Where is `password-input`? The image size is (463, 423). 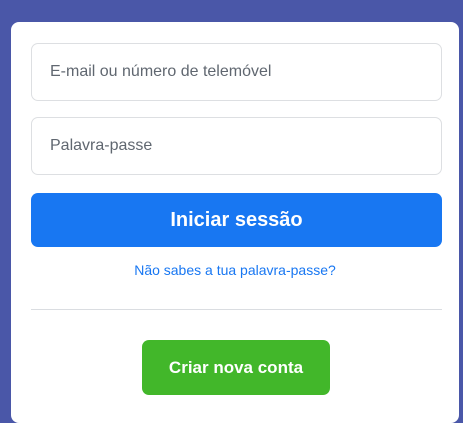 password-input is located at coordinates (236, 146).